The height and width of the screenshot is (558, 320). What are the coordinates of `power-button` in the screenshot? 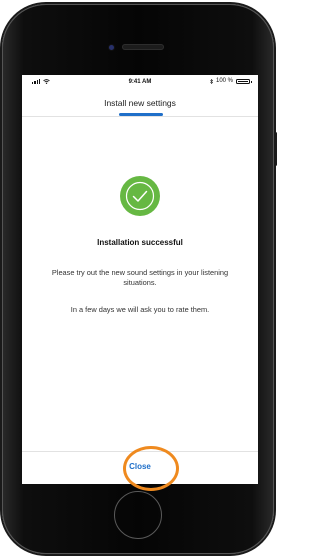 It's located at (275, 149).